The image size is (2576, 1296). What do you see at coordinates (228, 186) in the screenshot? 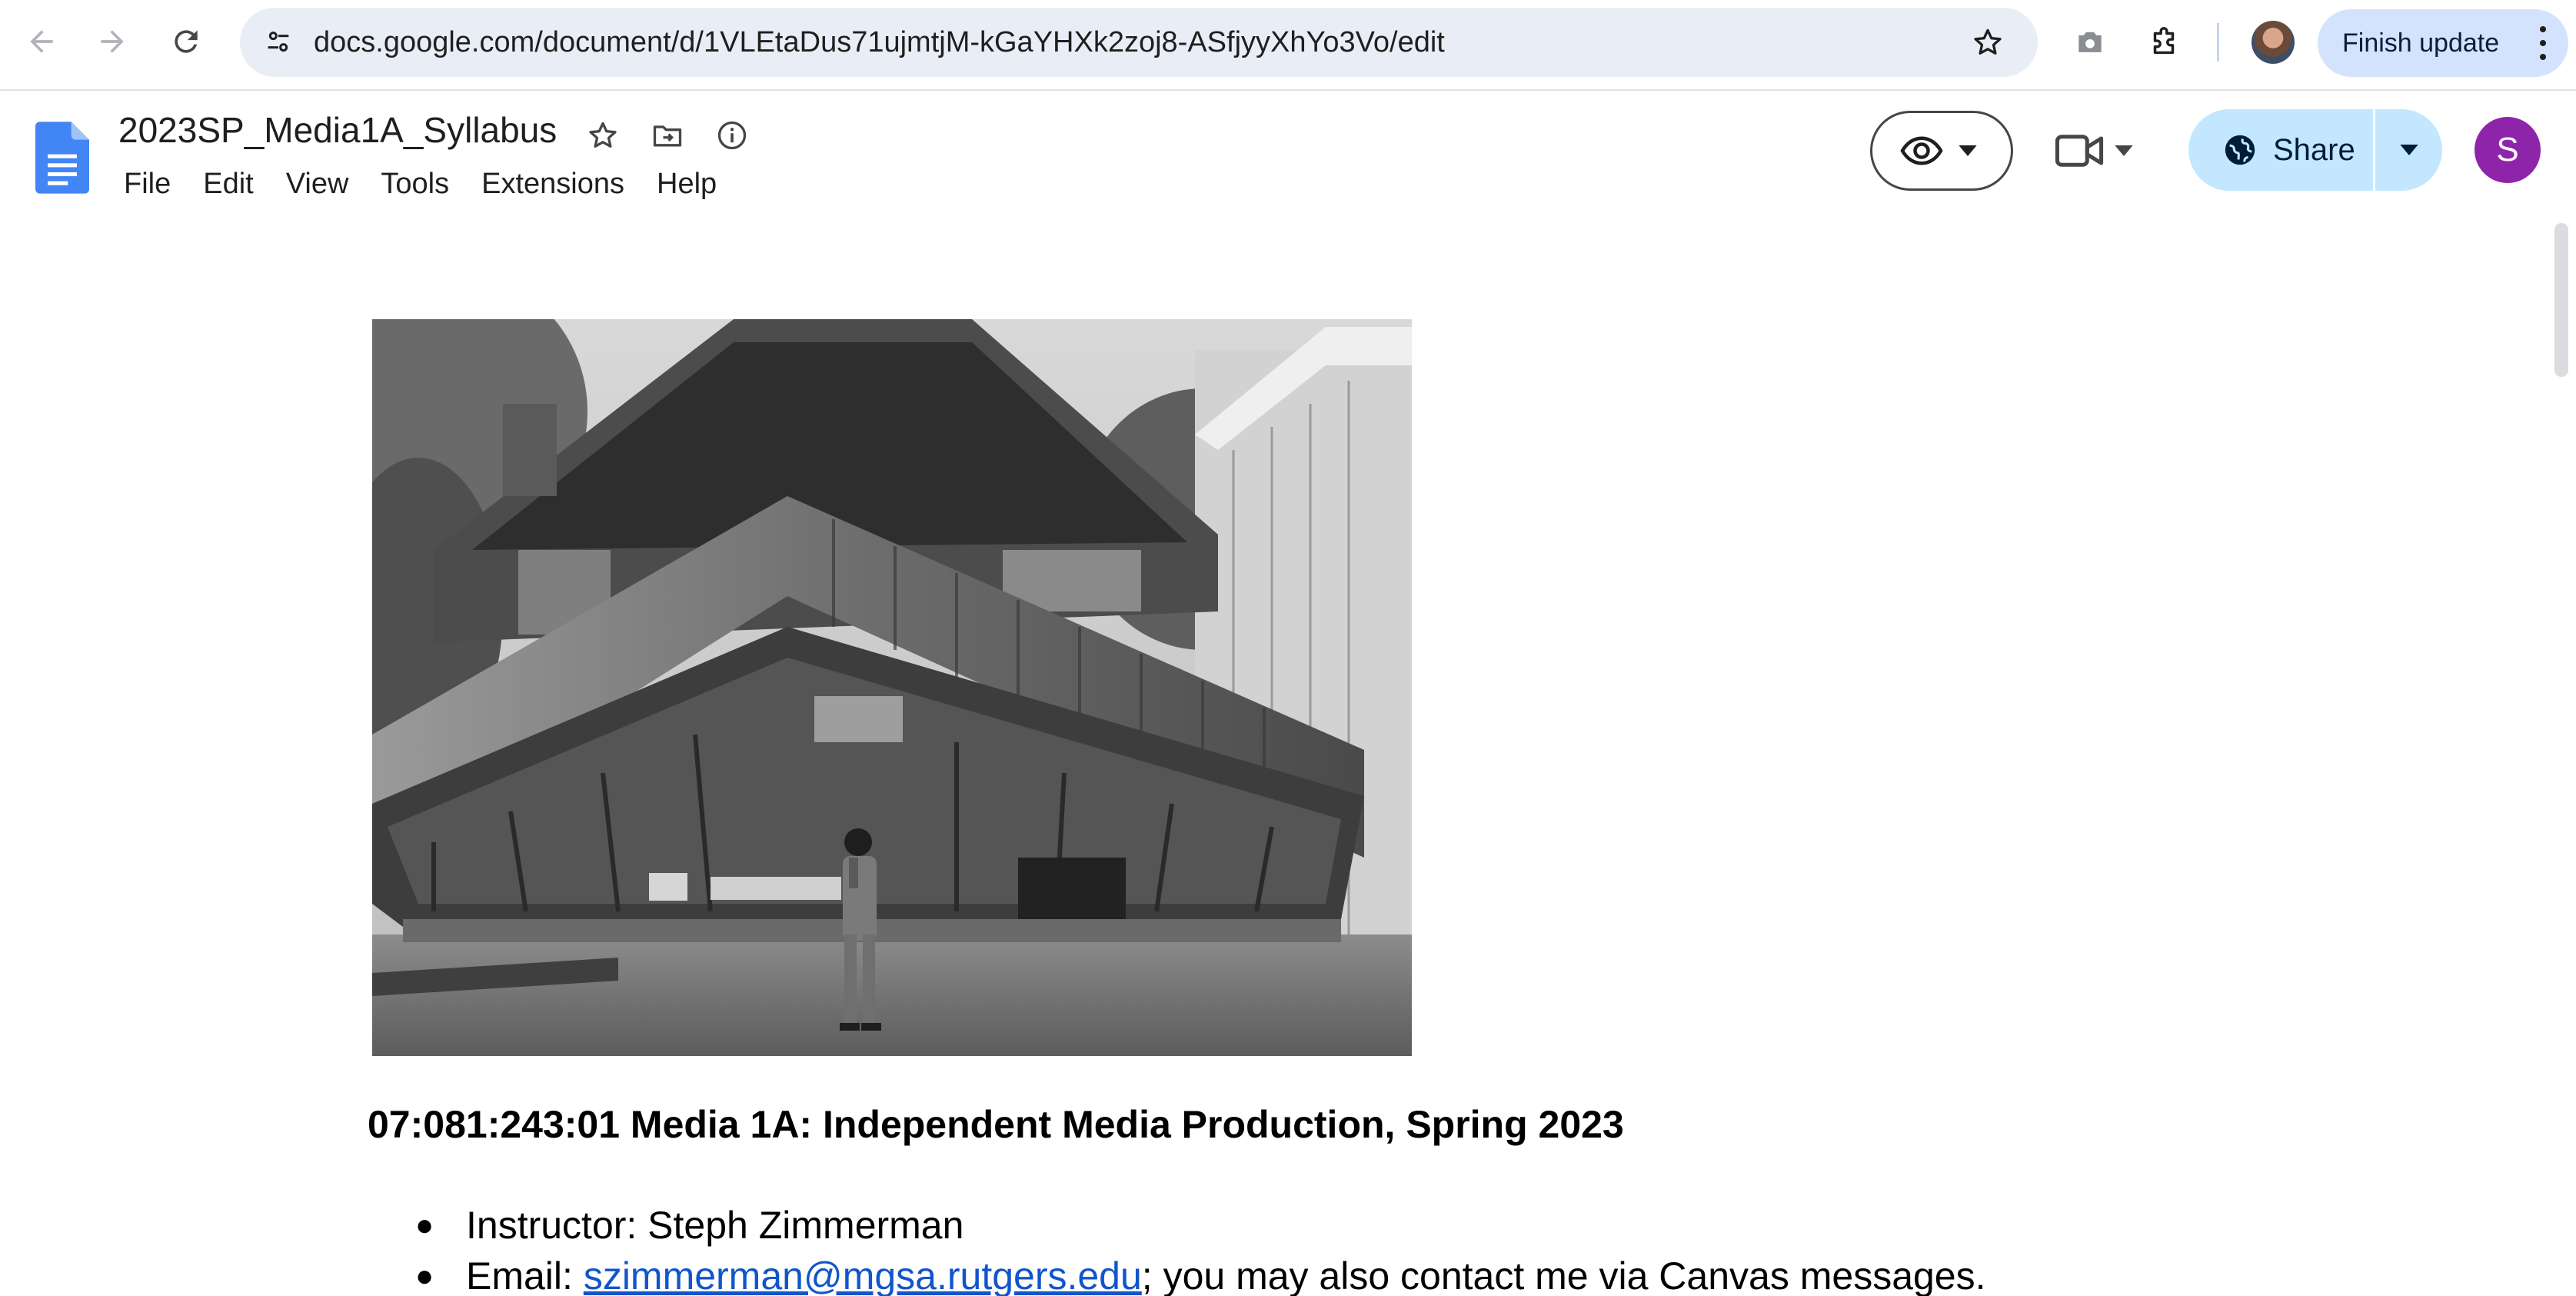
I see `menu-edit: Edit` at bounding box center [228, 186].